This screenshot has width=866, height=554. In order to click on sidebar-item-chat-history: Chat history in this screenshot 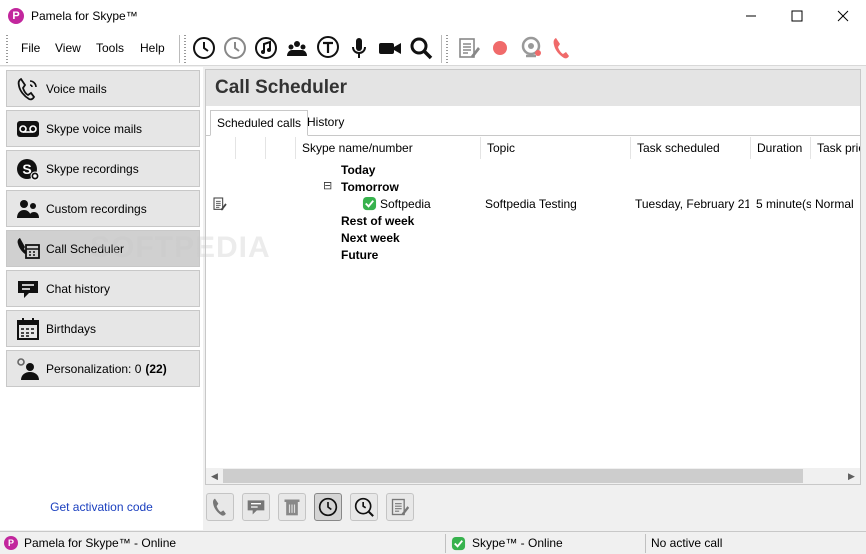, I will do `click(103, 288)`.